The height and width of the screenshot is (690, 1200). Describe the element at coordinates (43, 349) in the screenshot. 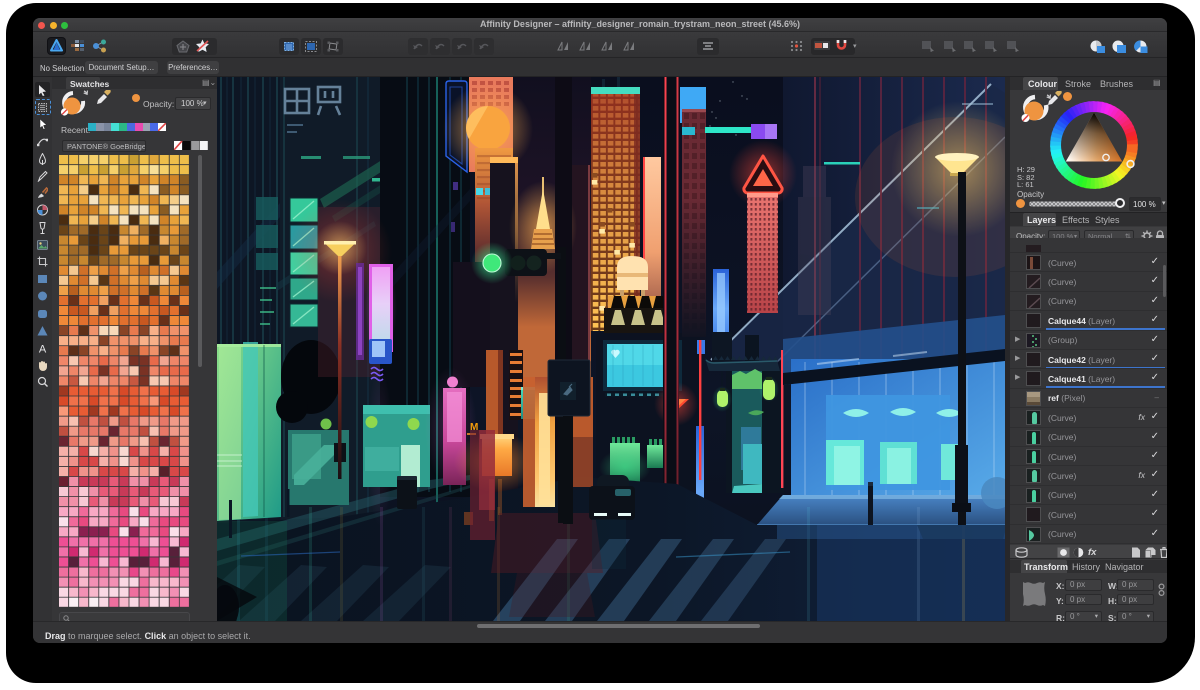

I see `svg-text: A` at that location.